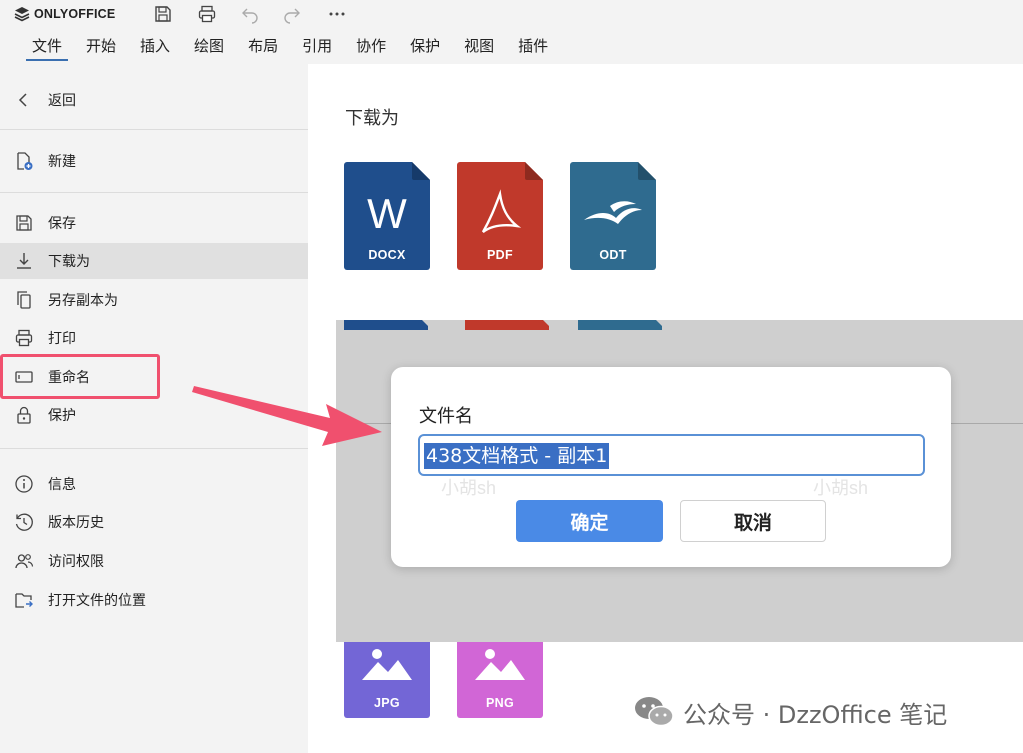  Describe the element at coordinates (154, 261) in the screenshot. I see `sidebar-item-download-as: 下载为` at that location.